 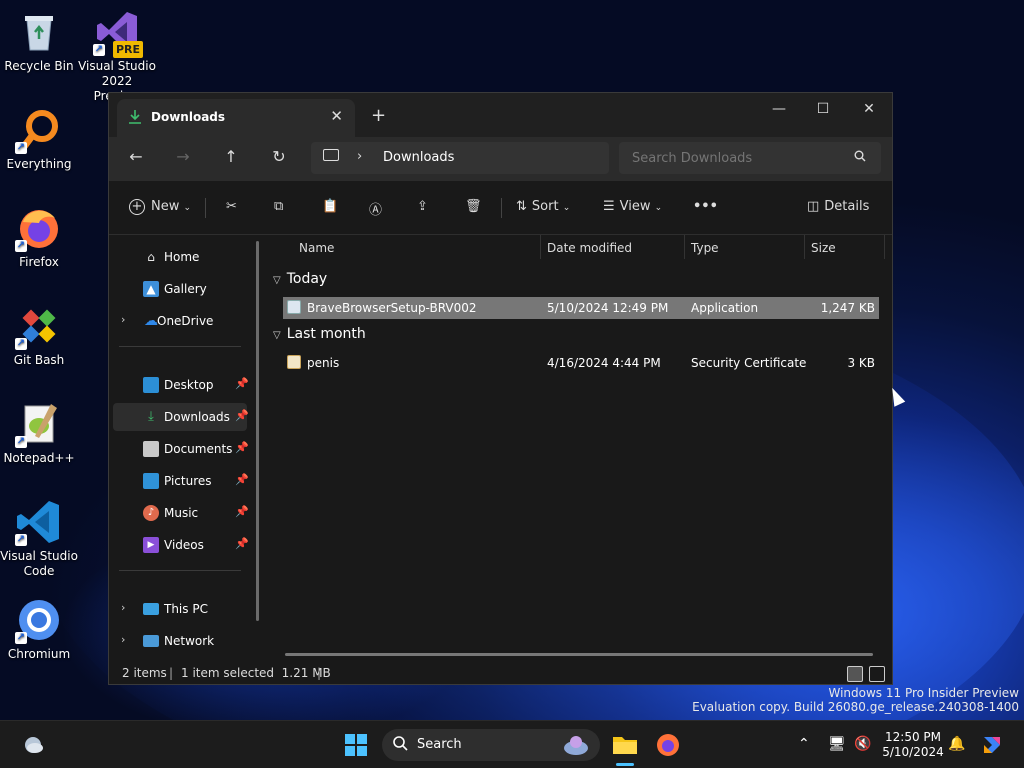 What do you see at coordinates (837, 744) in the screenshot?
I see `display-network-icon: 🖥` at bounding box center [837, 744].